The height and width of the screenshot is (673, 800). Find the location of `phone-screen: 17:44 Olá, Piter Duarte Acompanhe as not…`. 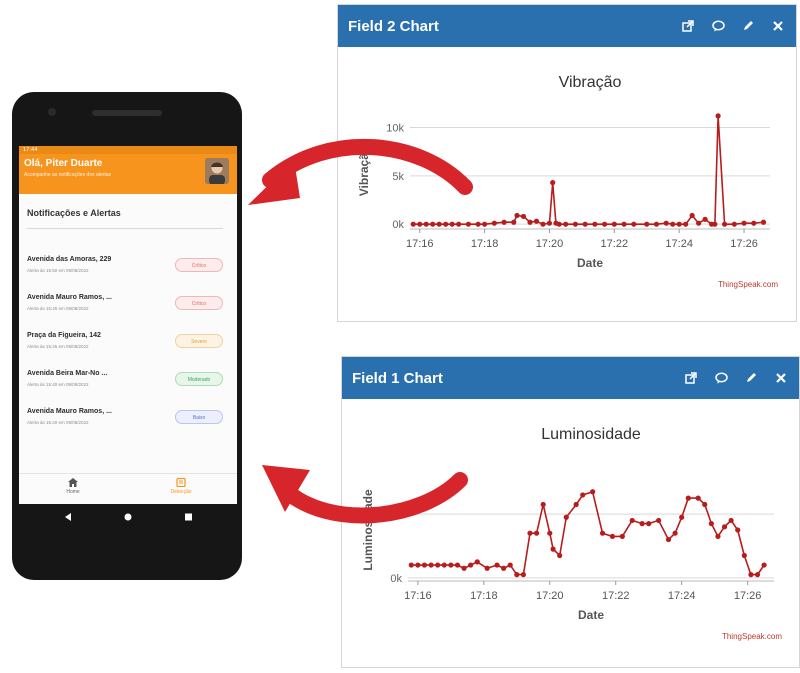

phone-screen: 17:44 Olá, Piter Duarte Acompanhe as not… is located at coordinates (128, 325).